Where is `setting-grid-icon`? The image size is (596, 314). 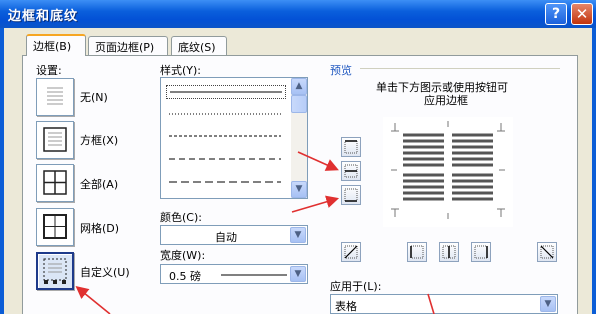
setting-grid-icon is located at coordinates (55, 226).